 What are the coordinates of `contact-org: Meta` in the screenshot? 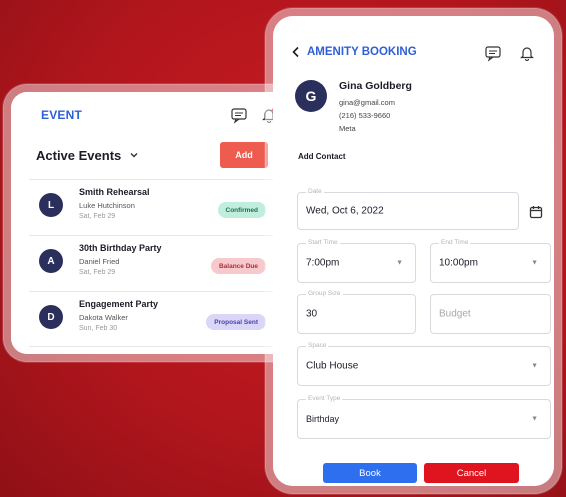 It's located at (347, 128).